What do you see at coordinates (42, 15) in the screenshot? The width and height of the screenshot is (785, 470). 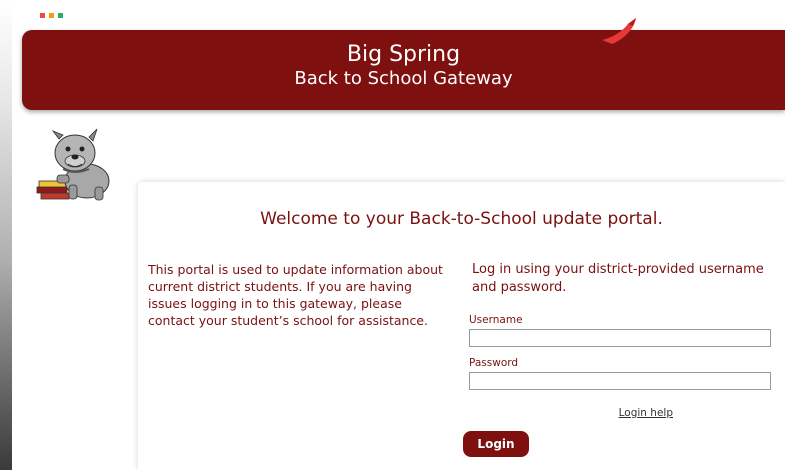 I see `brand-dot-red` at bounding box center [42, 15].